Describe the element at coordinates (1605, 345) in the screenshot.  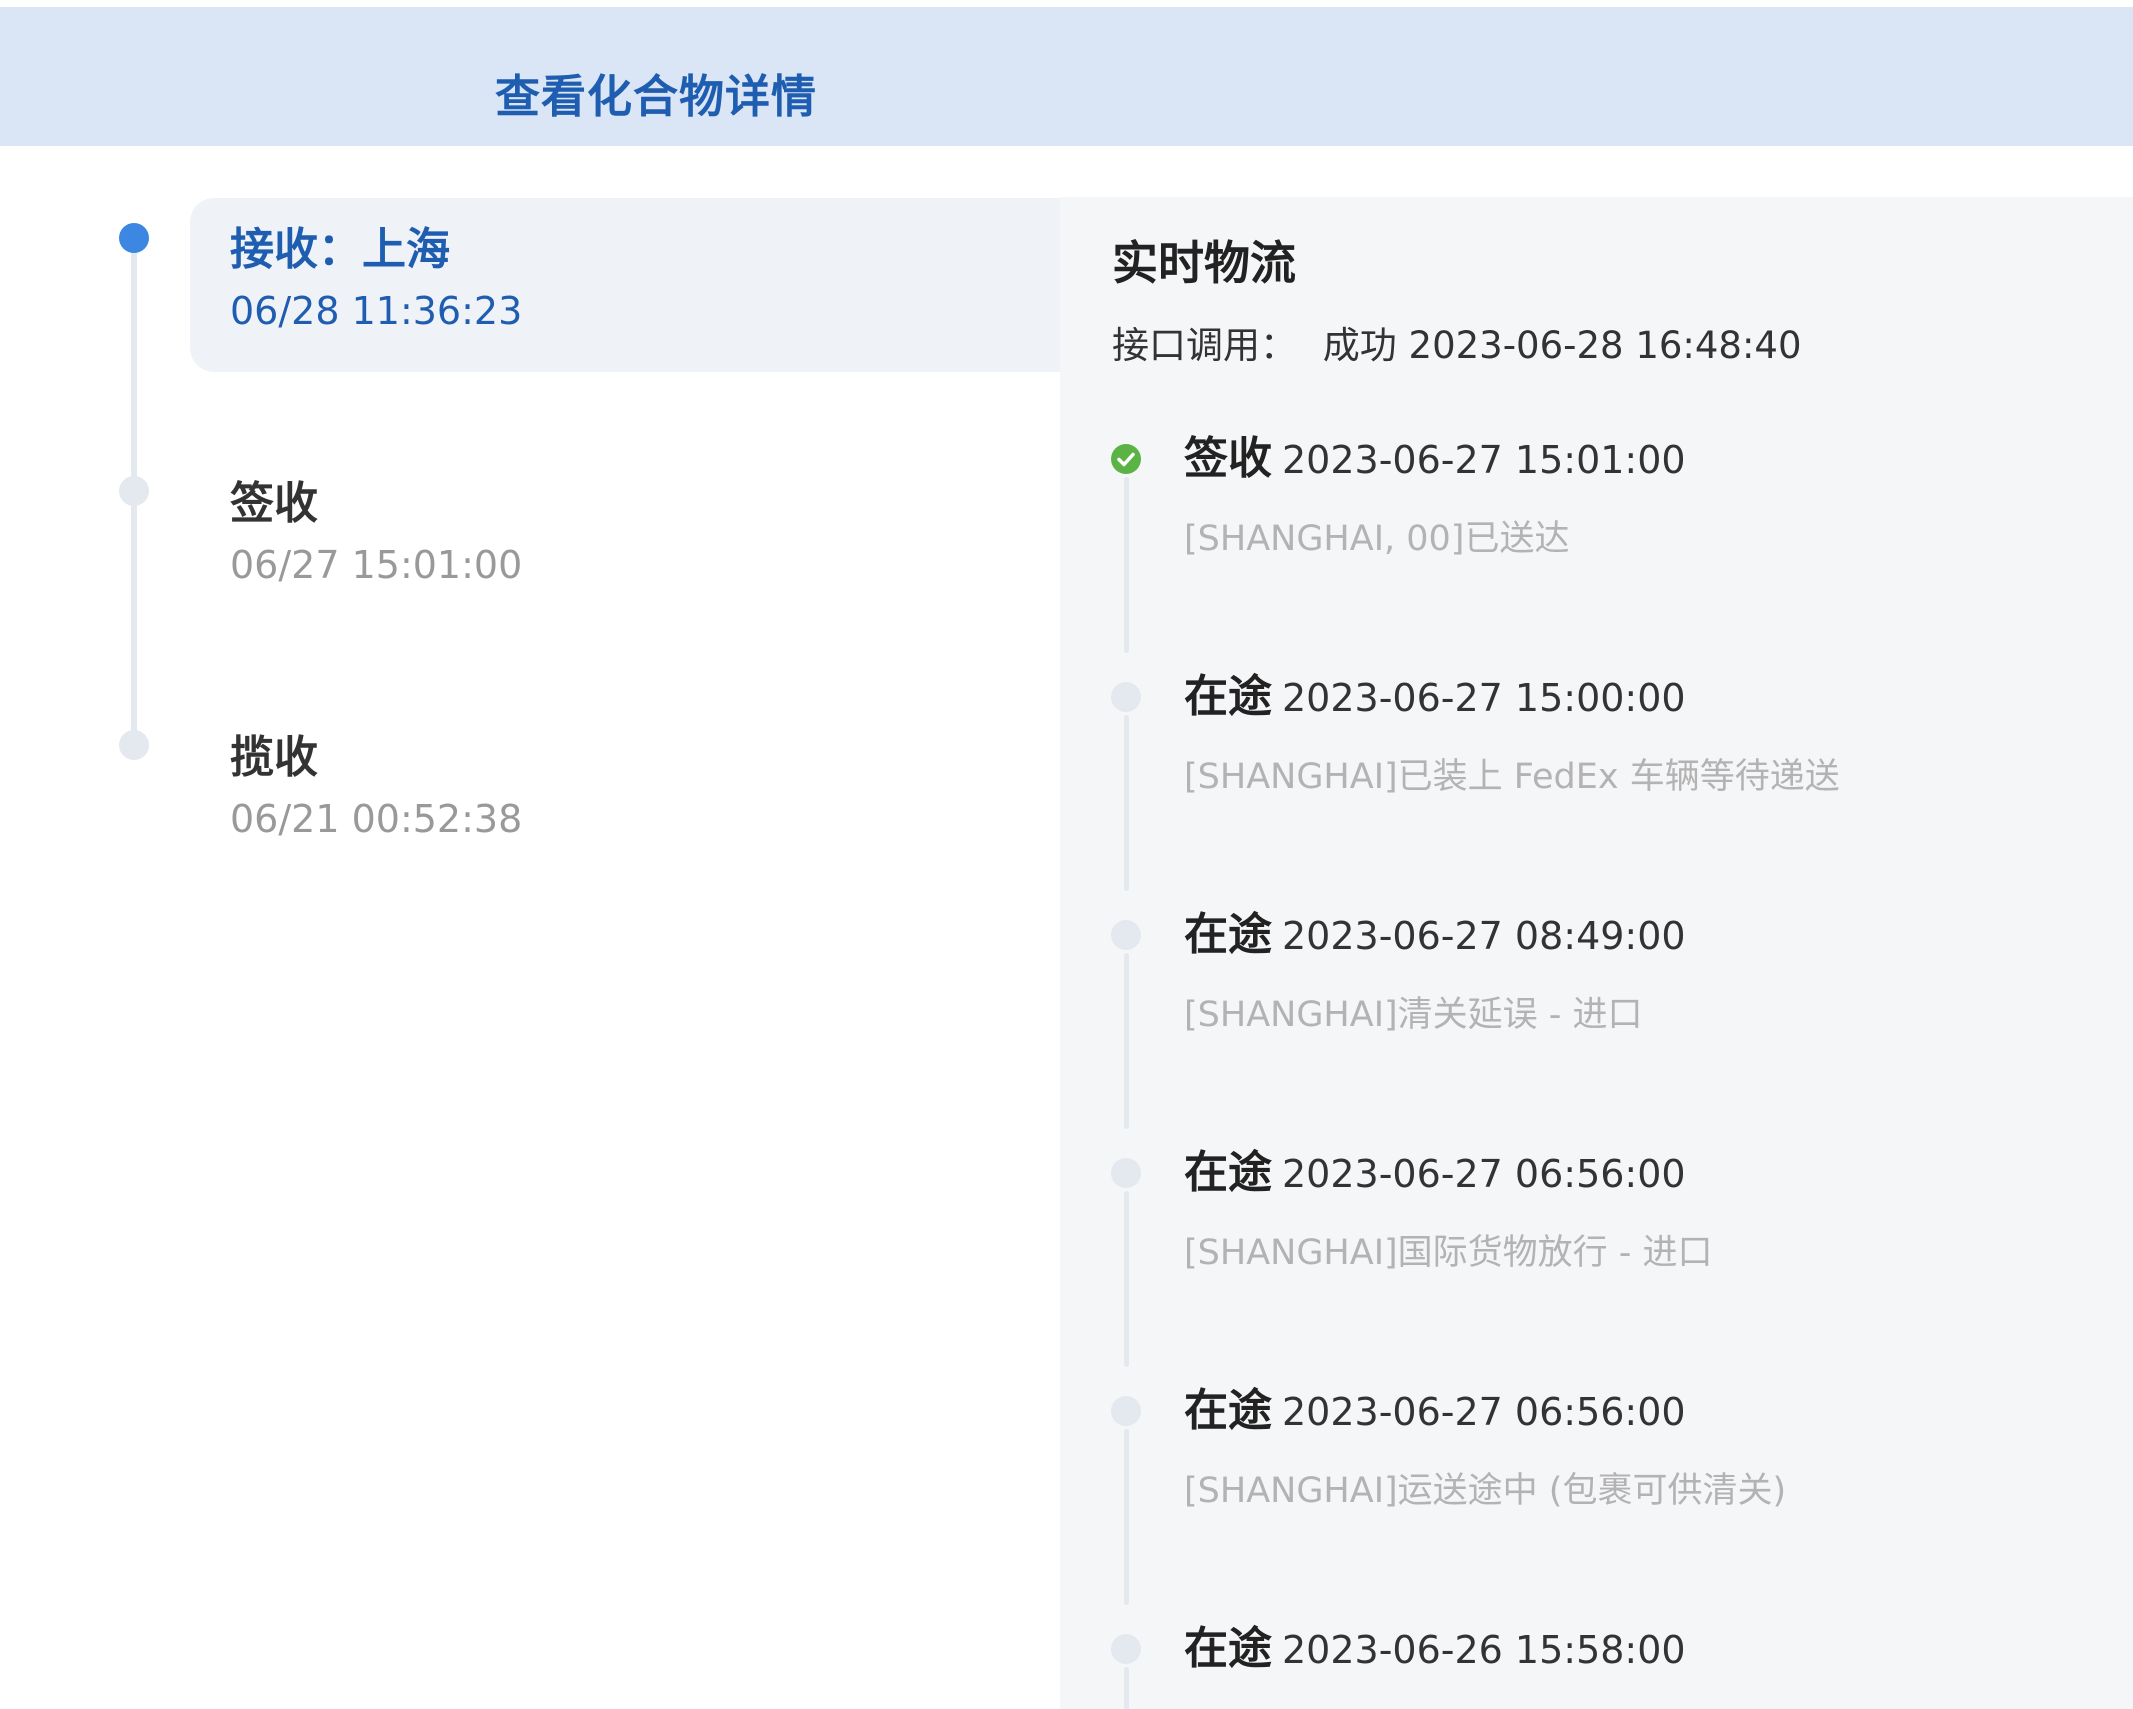
I see `api-call-time: 2023-06-28 16:48:40` at that location.